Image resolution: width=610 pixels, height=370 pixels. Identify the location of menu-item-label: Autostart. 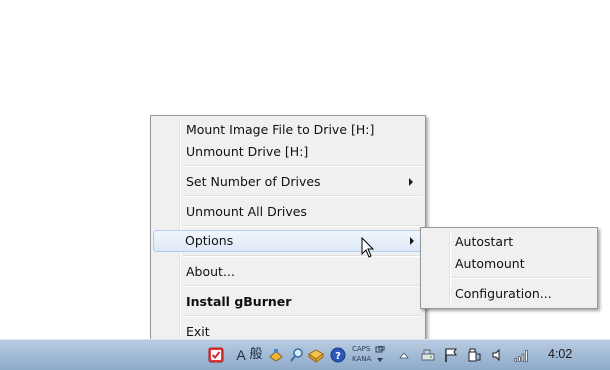
(484, 241).